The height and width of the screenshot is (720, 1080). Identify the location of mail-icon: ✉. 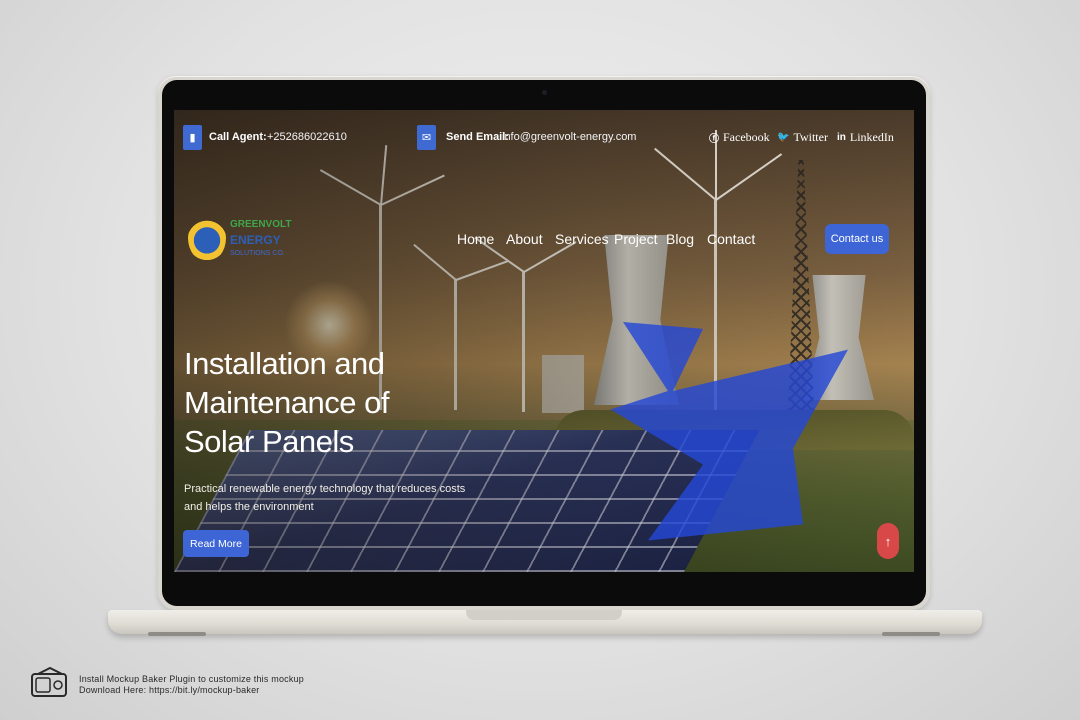
(426, 137).